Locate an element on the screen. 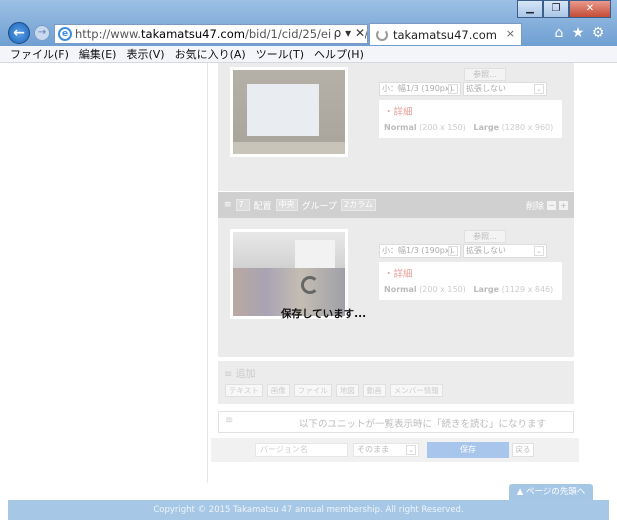 This screenshot has width=617, height=520. menu-help: ヘルプ(H) is located at coordinates (339, 54).